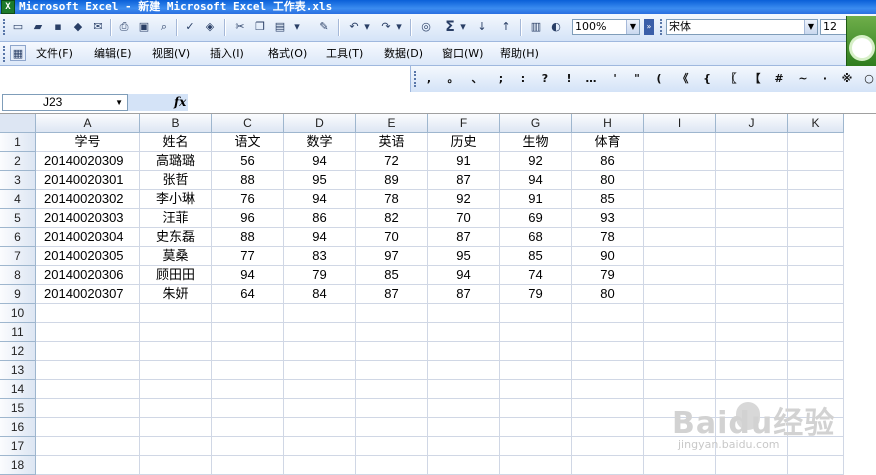 This screenshot has height=475, width=876. What do you see at coordinates (176, 180) in the screenshot?
I see `cell-B3: 张哲` at bounding box center [176, 180].